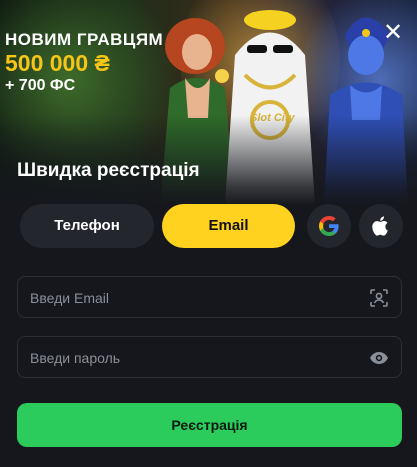 The width and height of the screenshot is (417, 467). I want to click on password-field, so click(195, 358).